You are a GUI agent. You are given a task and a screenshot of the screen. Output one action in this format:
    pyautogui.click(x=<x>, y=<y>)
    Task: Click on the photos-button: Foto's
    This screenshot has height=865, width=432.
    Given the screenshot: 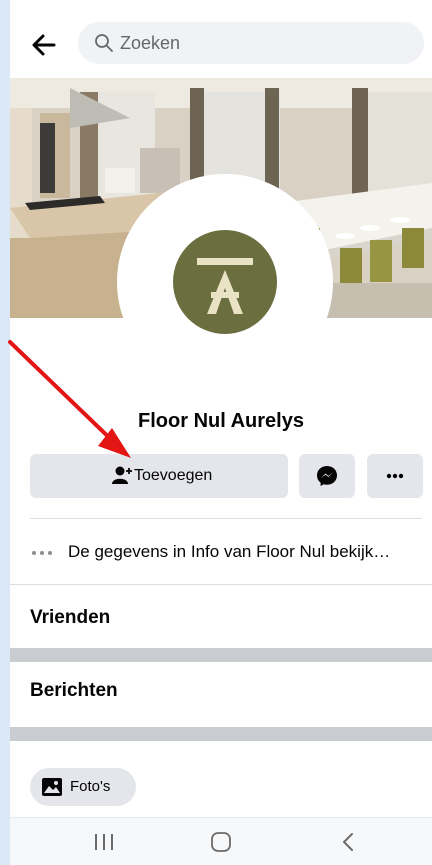 What is the action you would take?
    pyautogui.click(x=83, y=787)
    